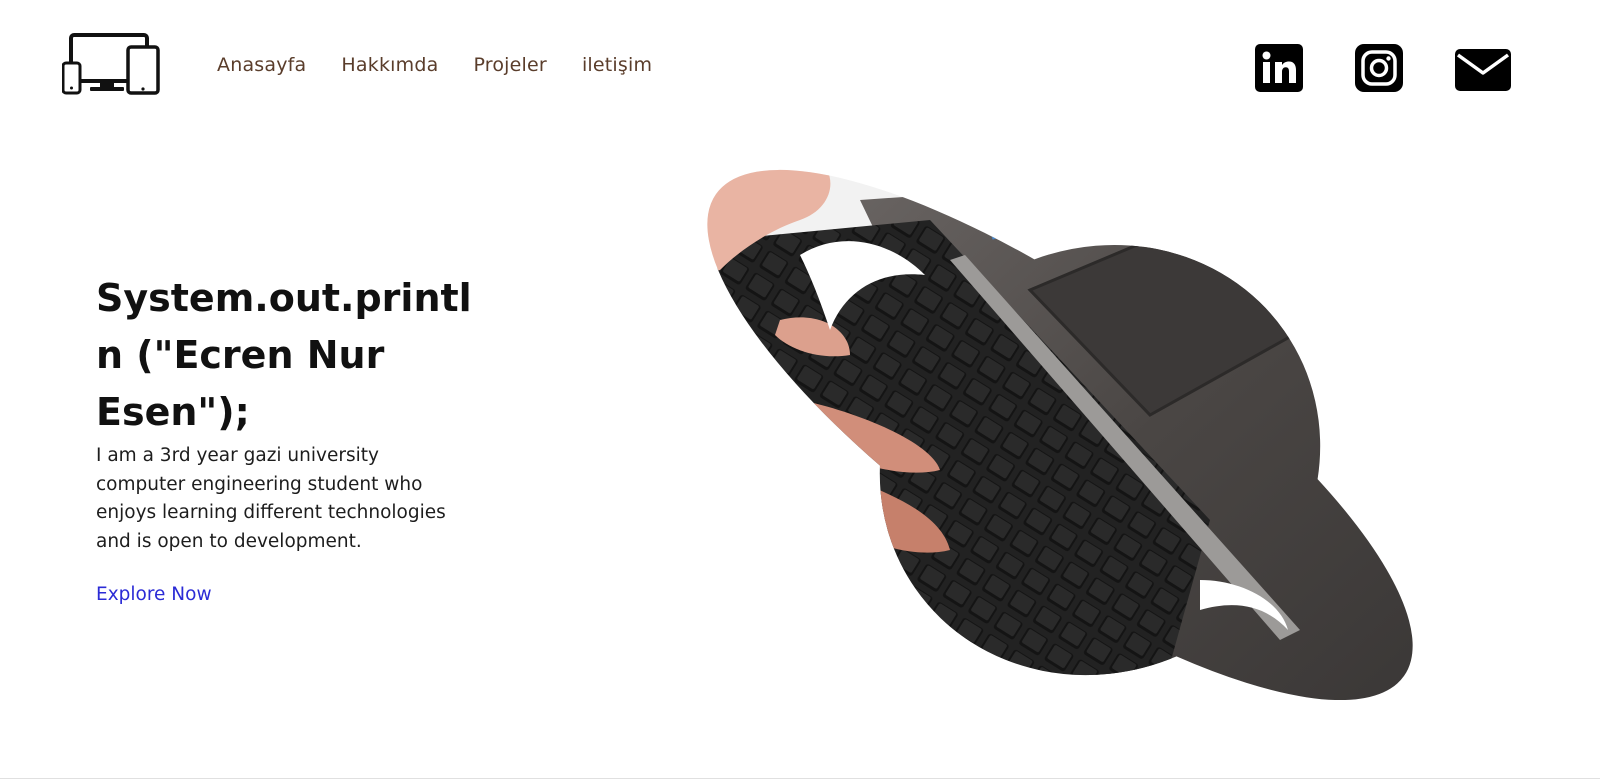  What do you see at coordinates (1379, 68) in the screenshot?
I see `instagram-icon` at bounding box center [1379, 68].